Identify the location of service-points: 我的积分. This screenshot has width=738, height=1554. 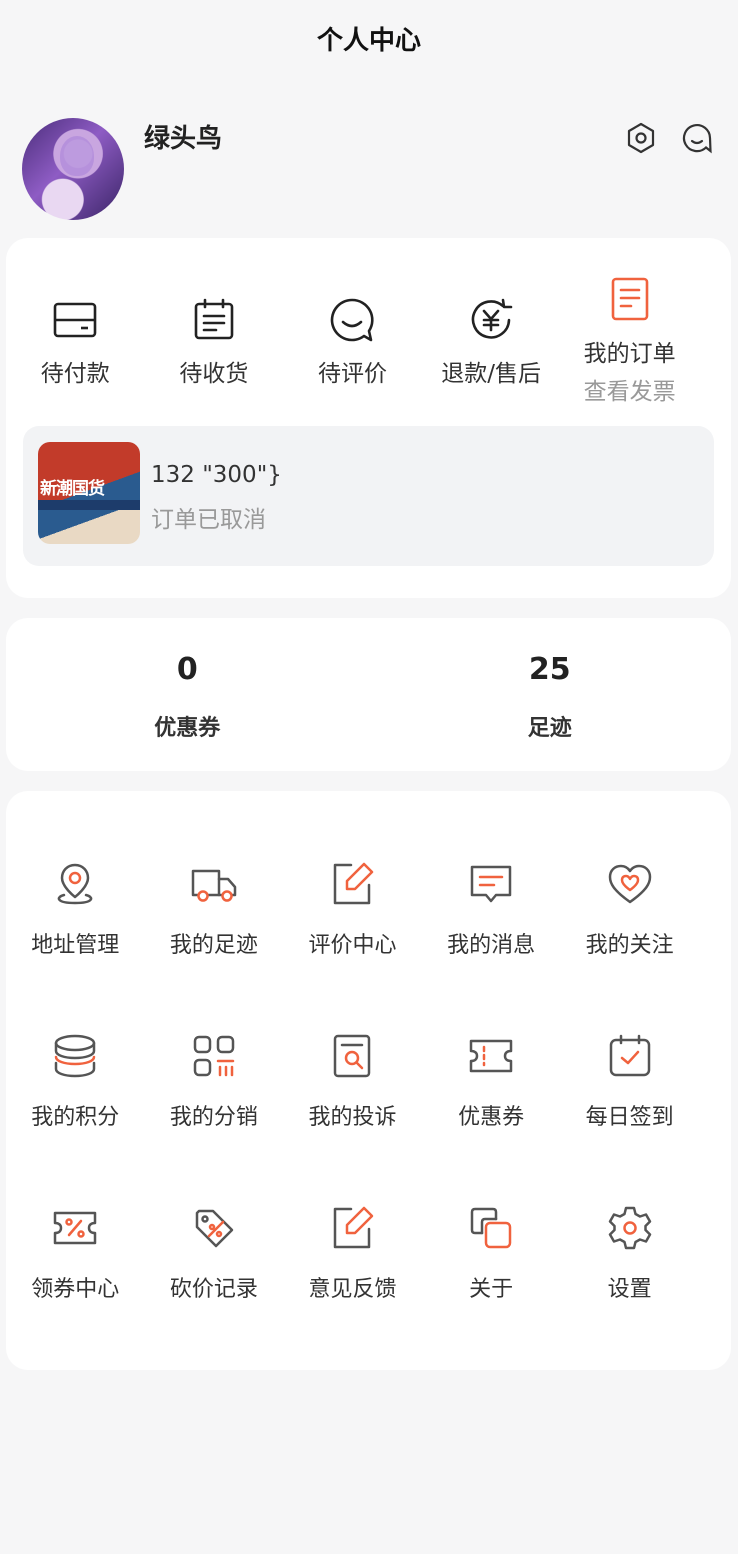
(75, 1103).